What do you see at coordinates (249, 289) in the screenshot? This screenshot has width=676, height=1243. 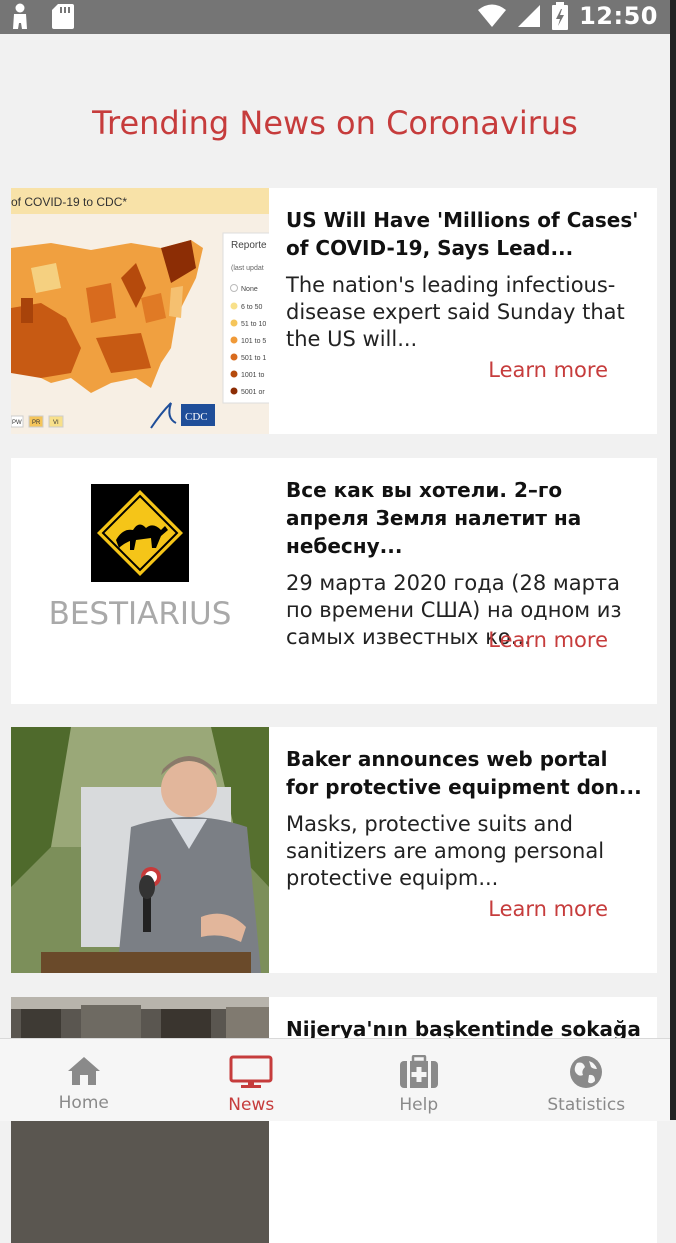 I see `svg-text: None` at bounding box center [249, 289].